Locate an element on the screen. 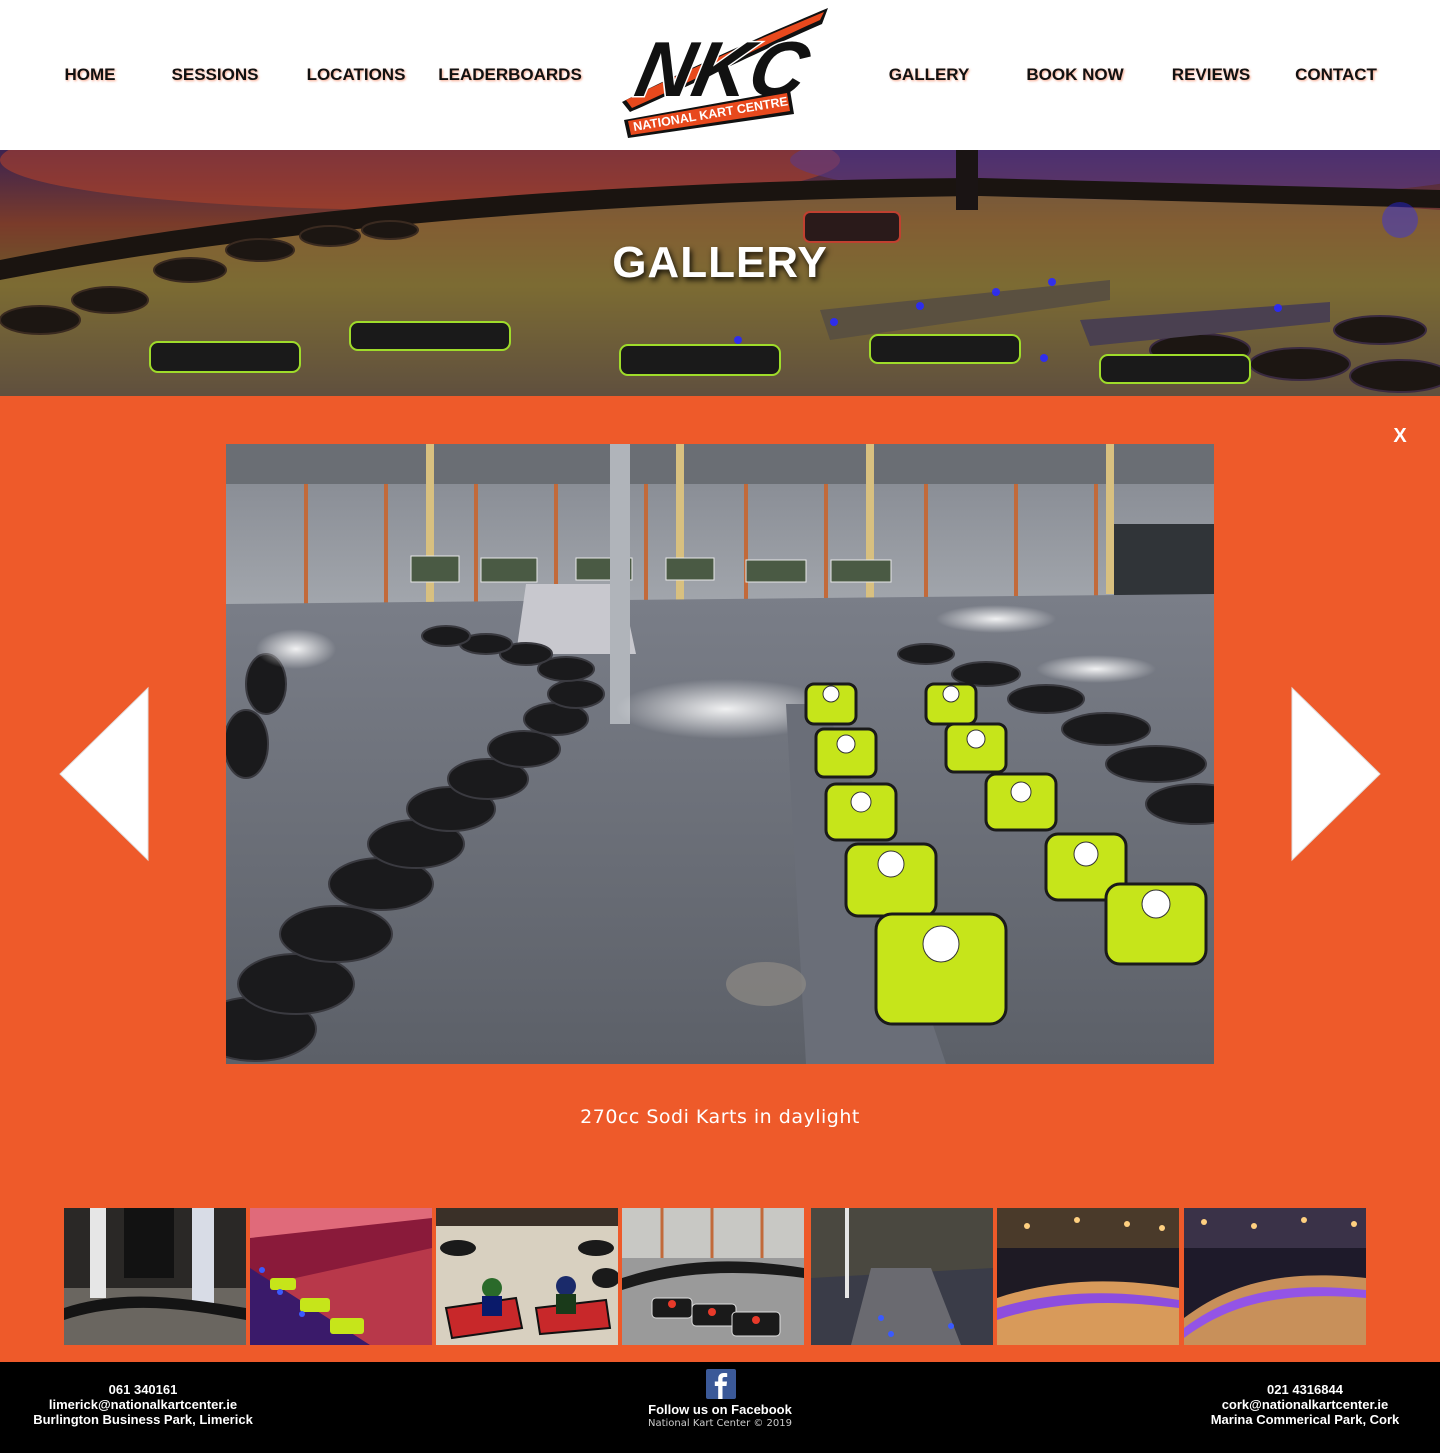  close-button: X is located at coordinates (1400, 436).